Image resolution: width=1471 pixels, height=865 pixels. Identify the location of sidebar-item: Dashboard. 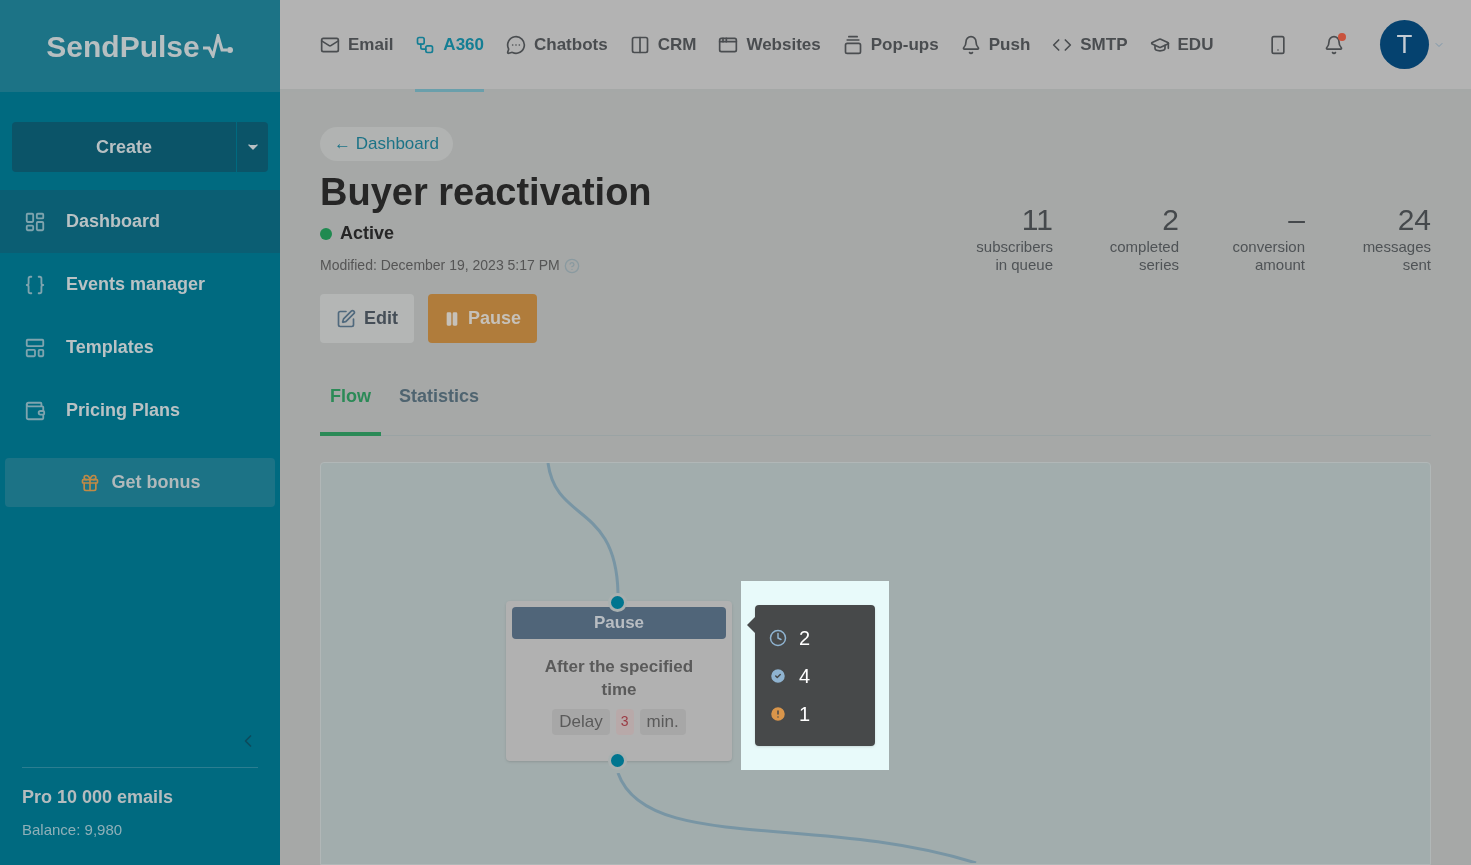
(140, 221).